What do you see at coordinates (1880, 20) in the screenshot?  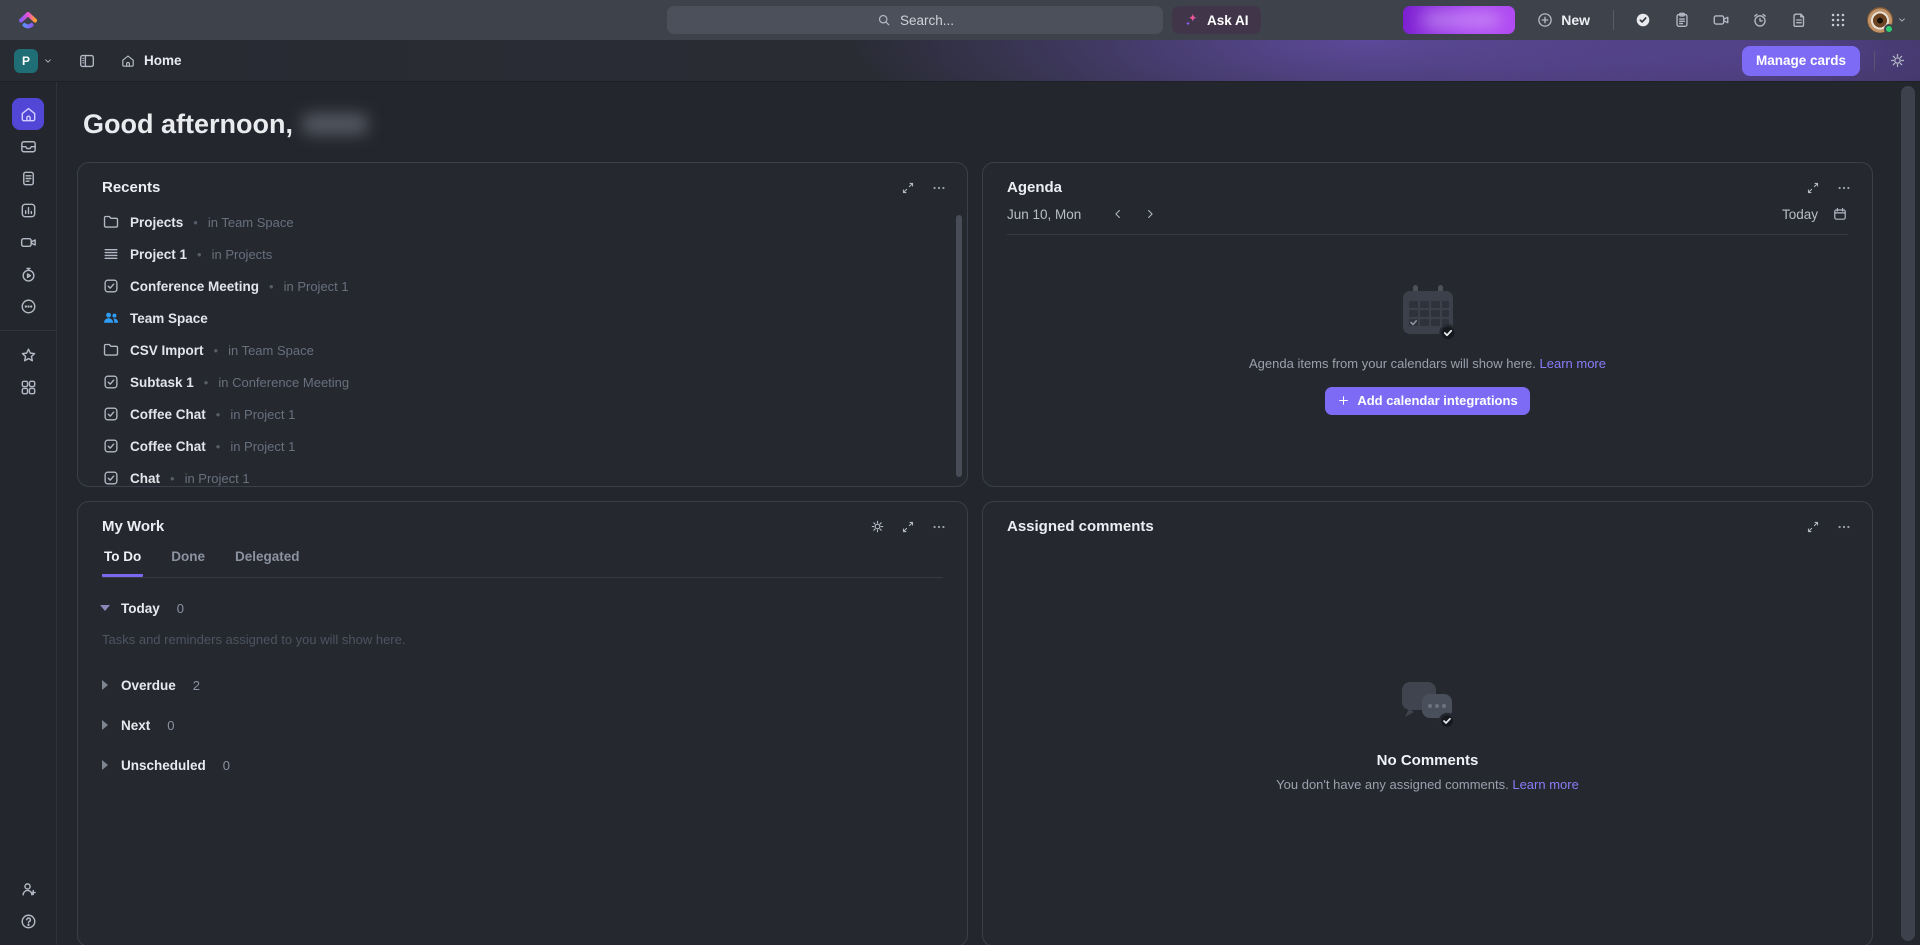 I see `avatar` at bounding box center [1880, 20].